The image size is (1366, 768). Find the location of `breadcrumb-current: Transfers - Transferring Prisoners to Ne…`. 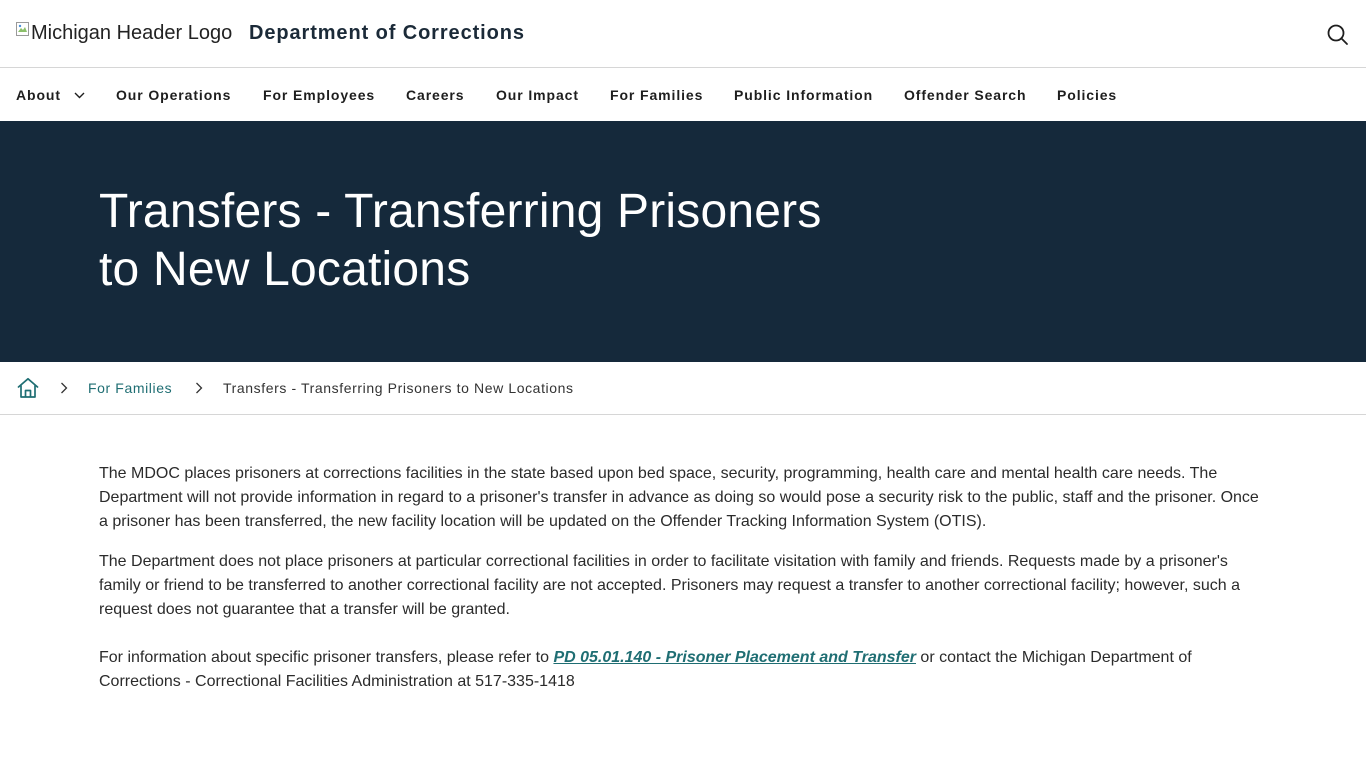

breadcrumb-current: Transfers - Transferring Prisoners to Ne… is located at coordinates (398, 388).